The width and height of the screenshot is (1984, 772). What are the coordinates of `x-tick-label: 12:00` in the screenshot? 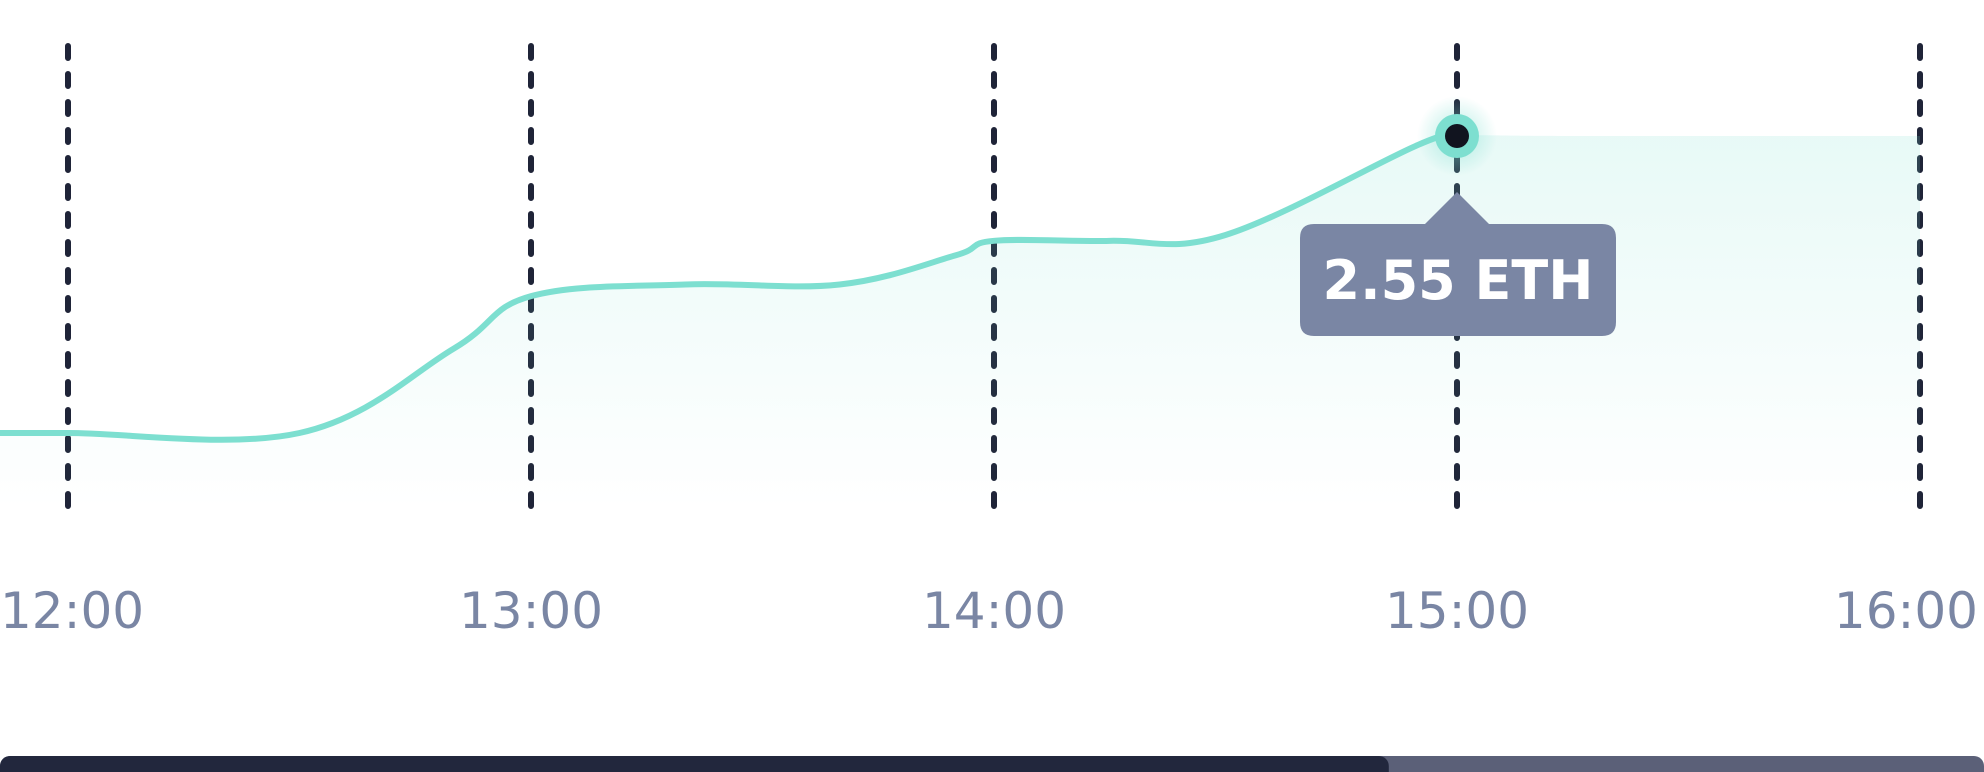 It's located at (72, 611).